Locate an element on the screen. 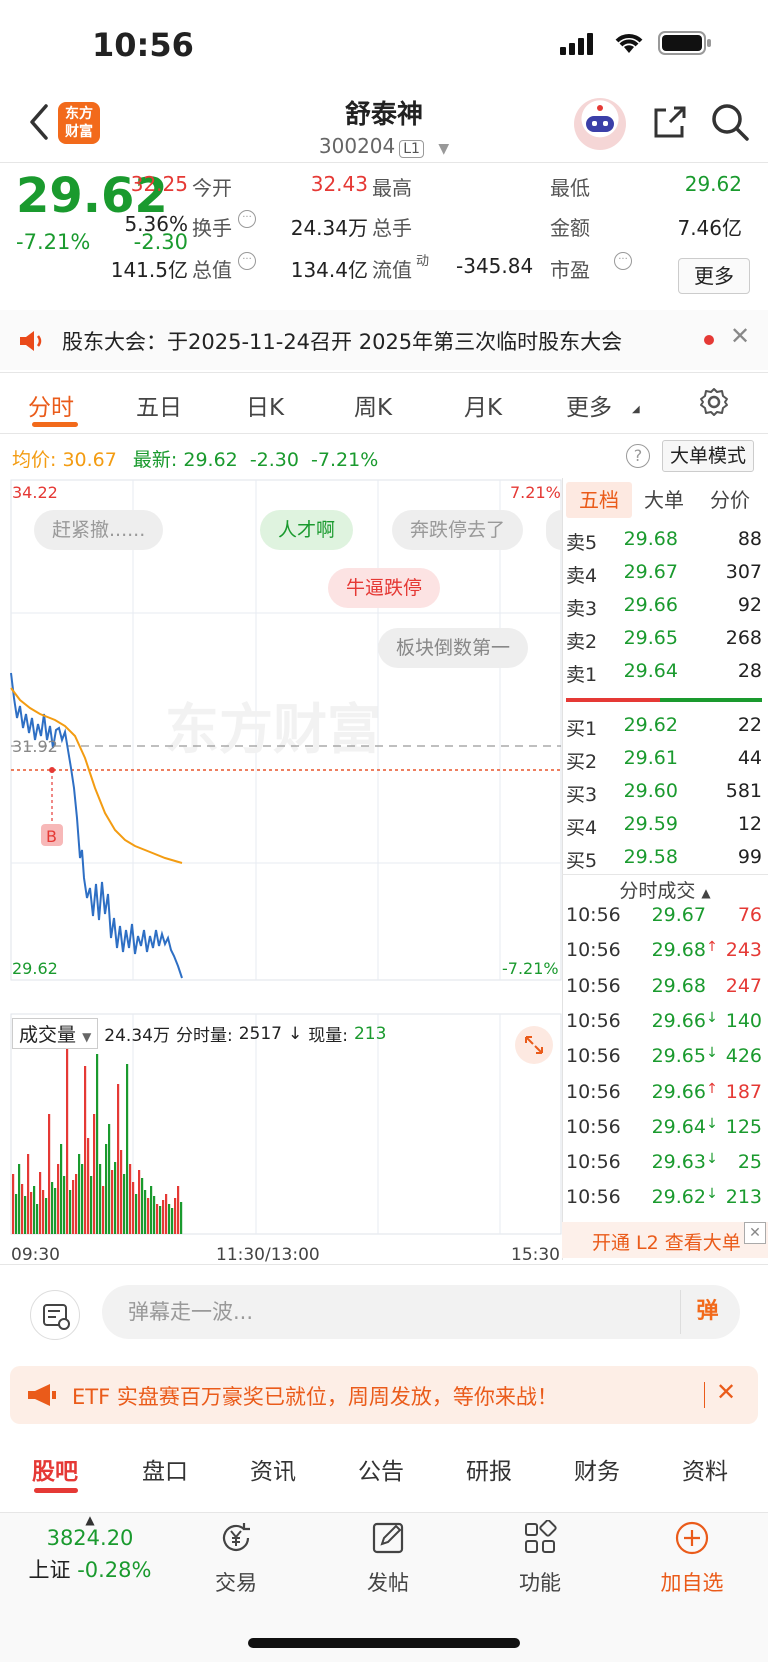  indicator-select: 成交量 ▼ is located at coordinates (55, 1033).